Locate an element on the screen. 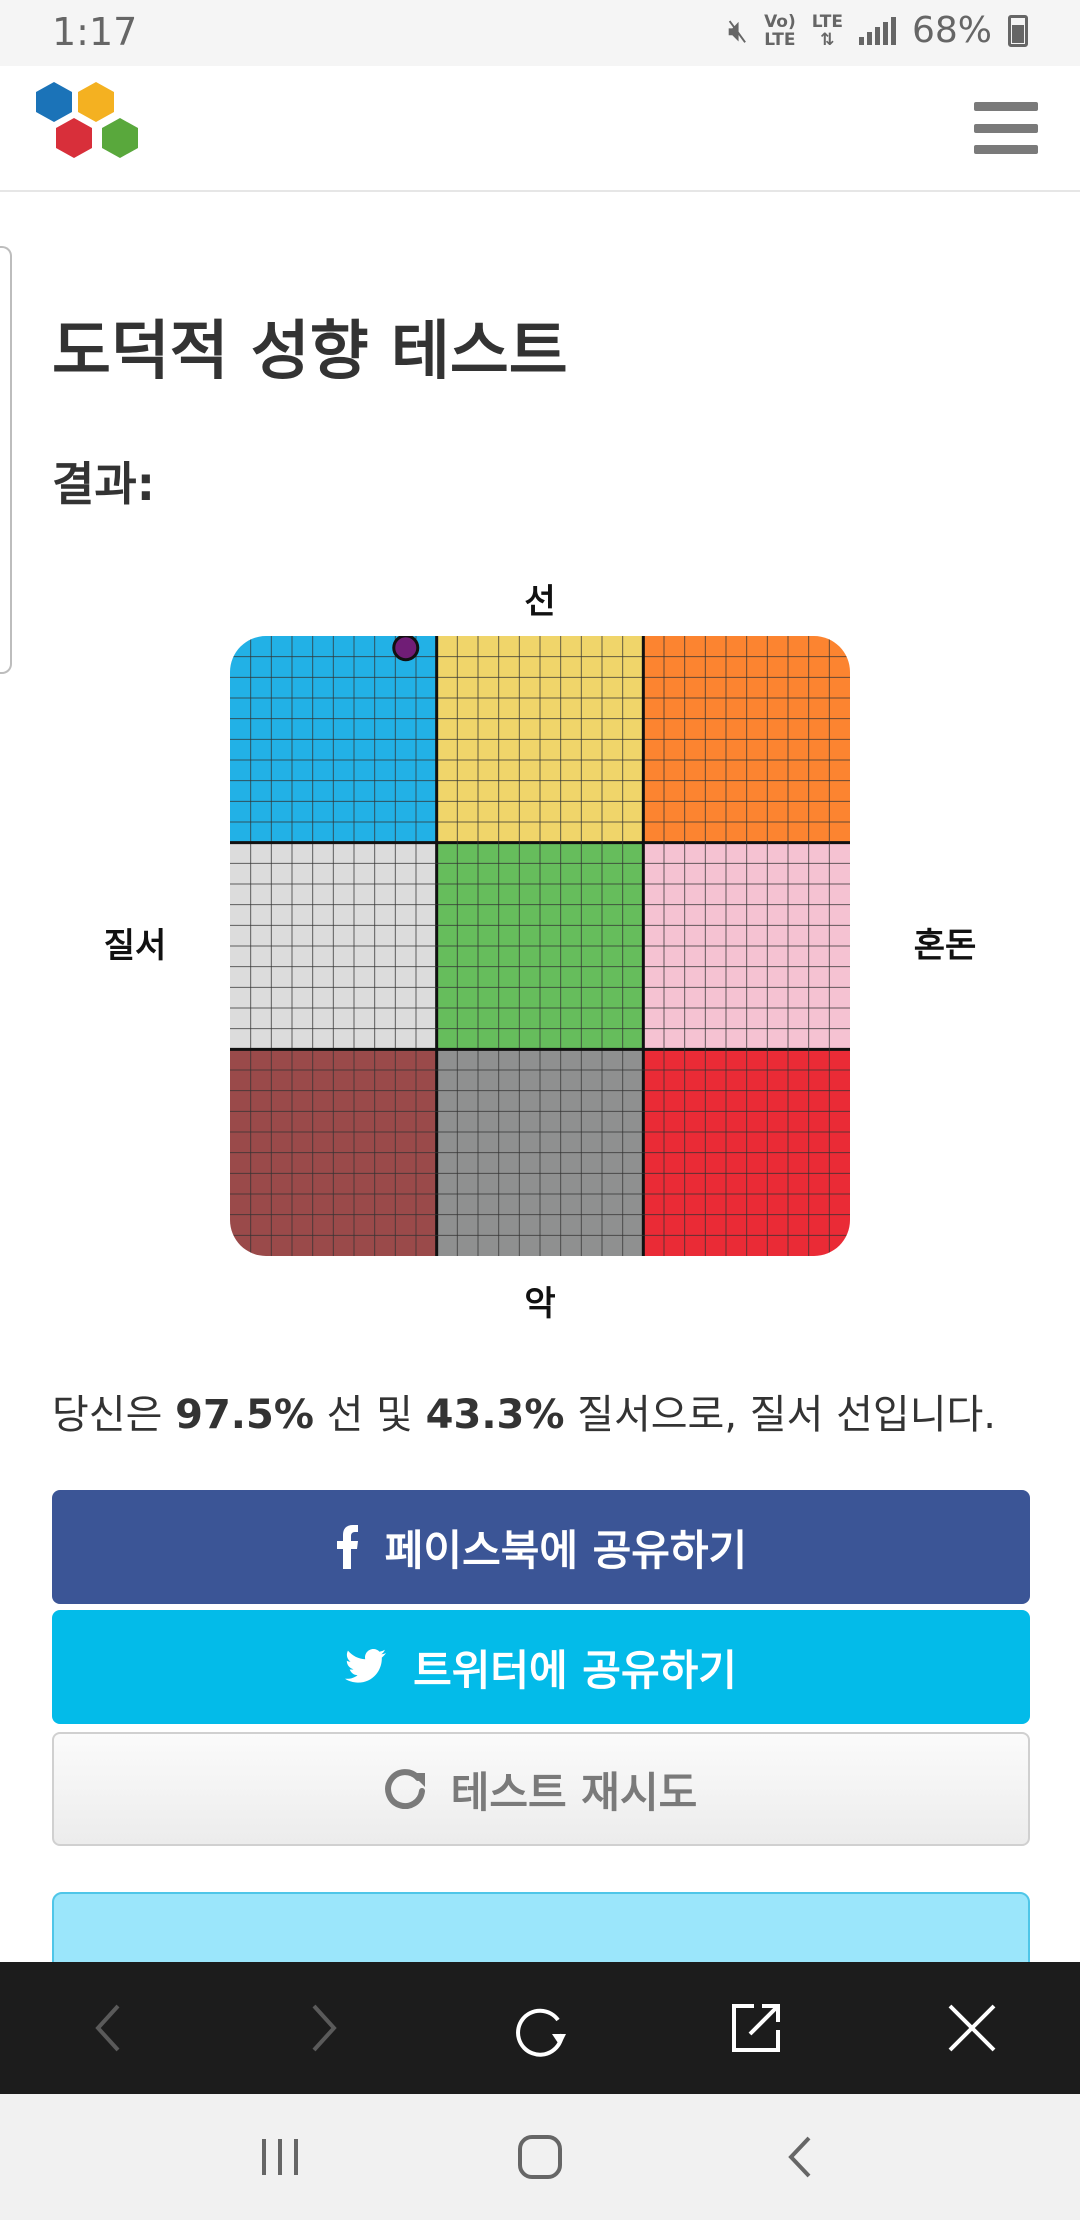 The image size is (1080, 2220). refresh-icon is located at coordinates (404, 1789).